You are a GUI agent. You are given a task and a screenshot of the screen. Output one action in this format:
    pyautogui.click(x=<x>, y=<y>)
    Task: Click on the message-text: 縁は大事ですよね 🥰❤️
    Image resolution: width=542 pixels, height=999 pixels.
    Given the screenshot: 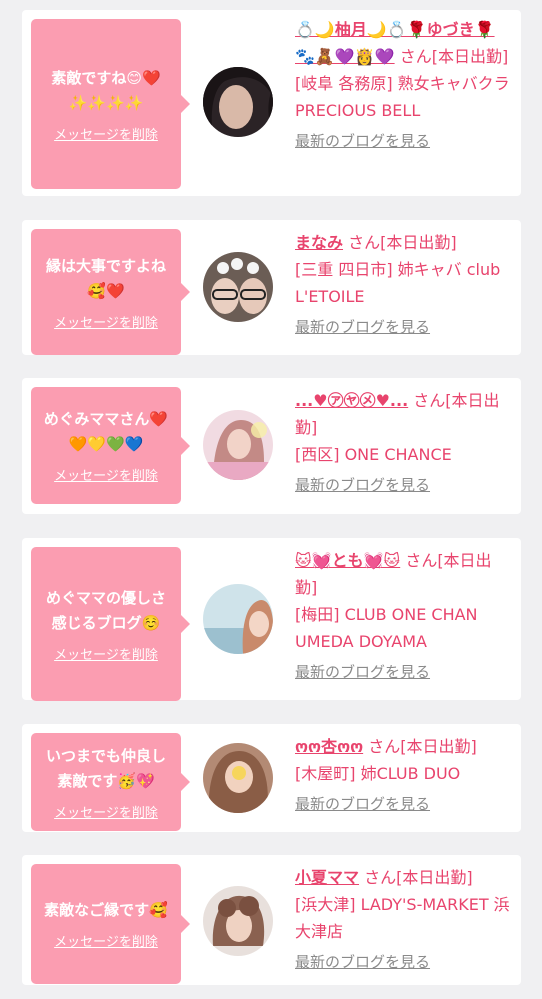 What is the action you would take?
    pyautogui.click(x=105, y=278)
    